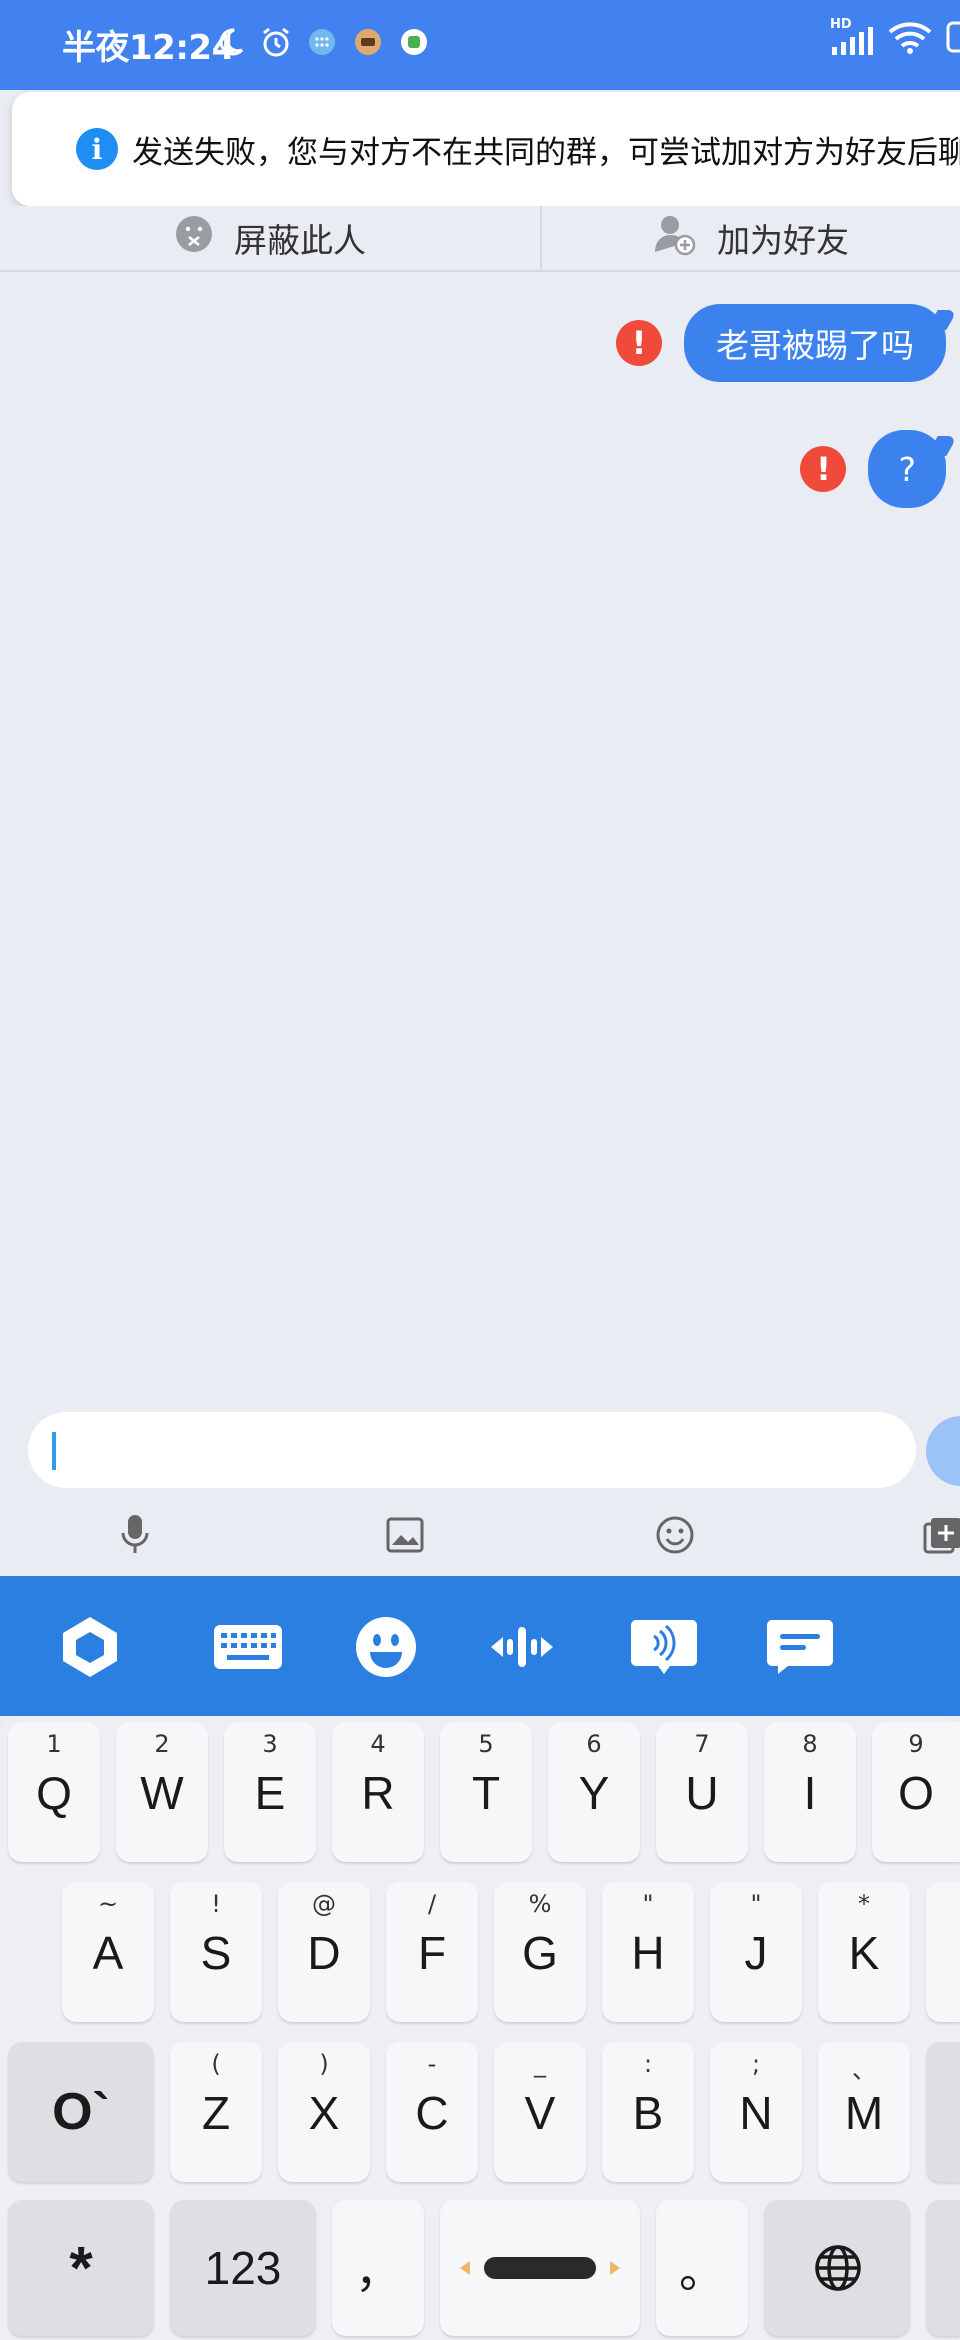  I want to click on cursor-move-icon, so click(522, 1647).